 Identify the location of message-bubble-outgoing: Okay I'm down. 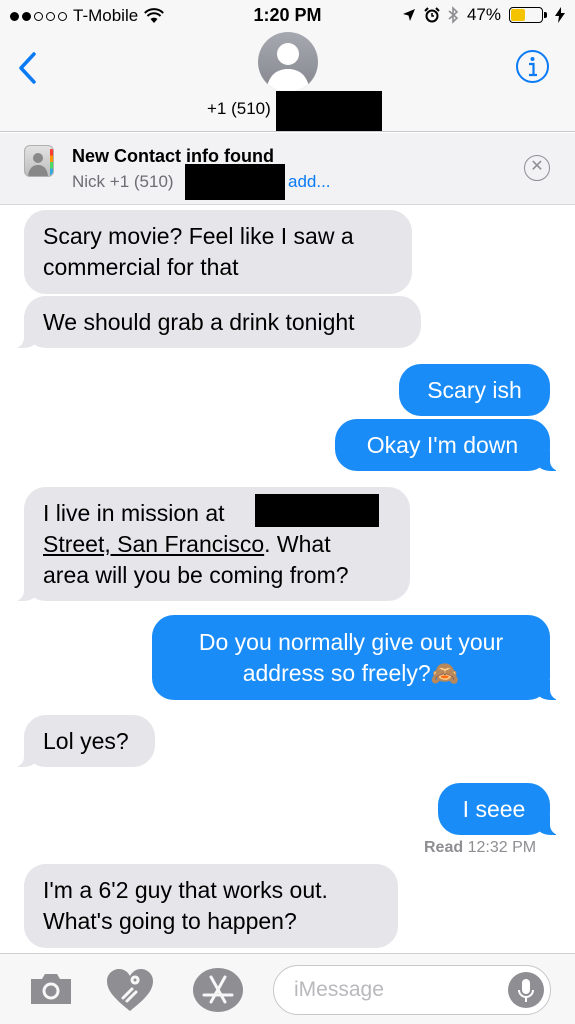
(447, 445).